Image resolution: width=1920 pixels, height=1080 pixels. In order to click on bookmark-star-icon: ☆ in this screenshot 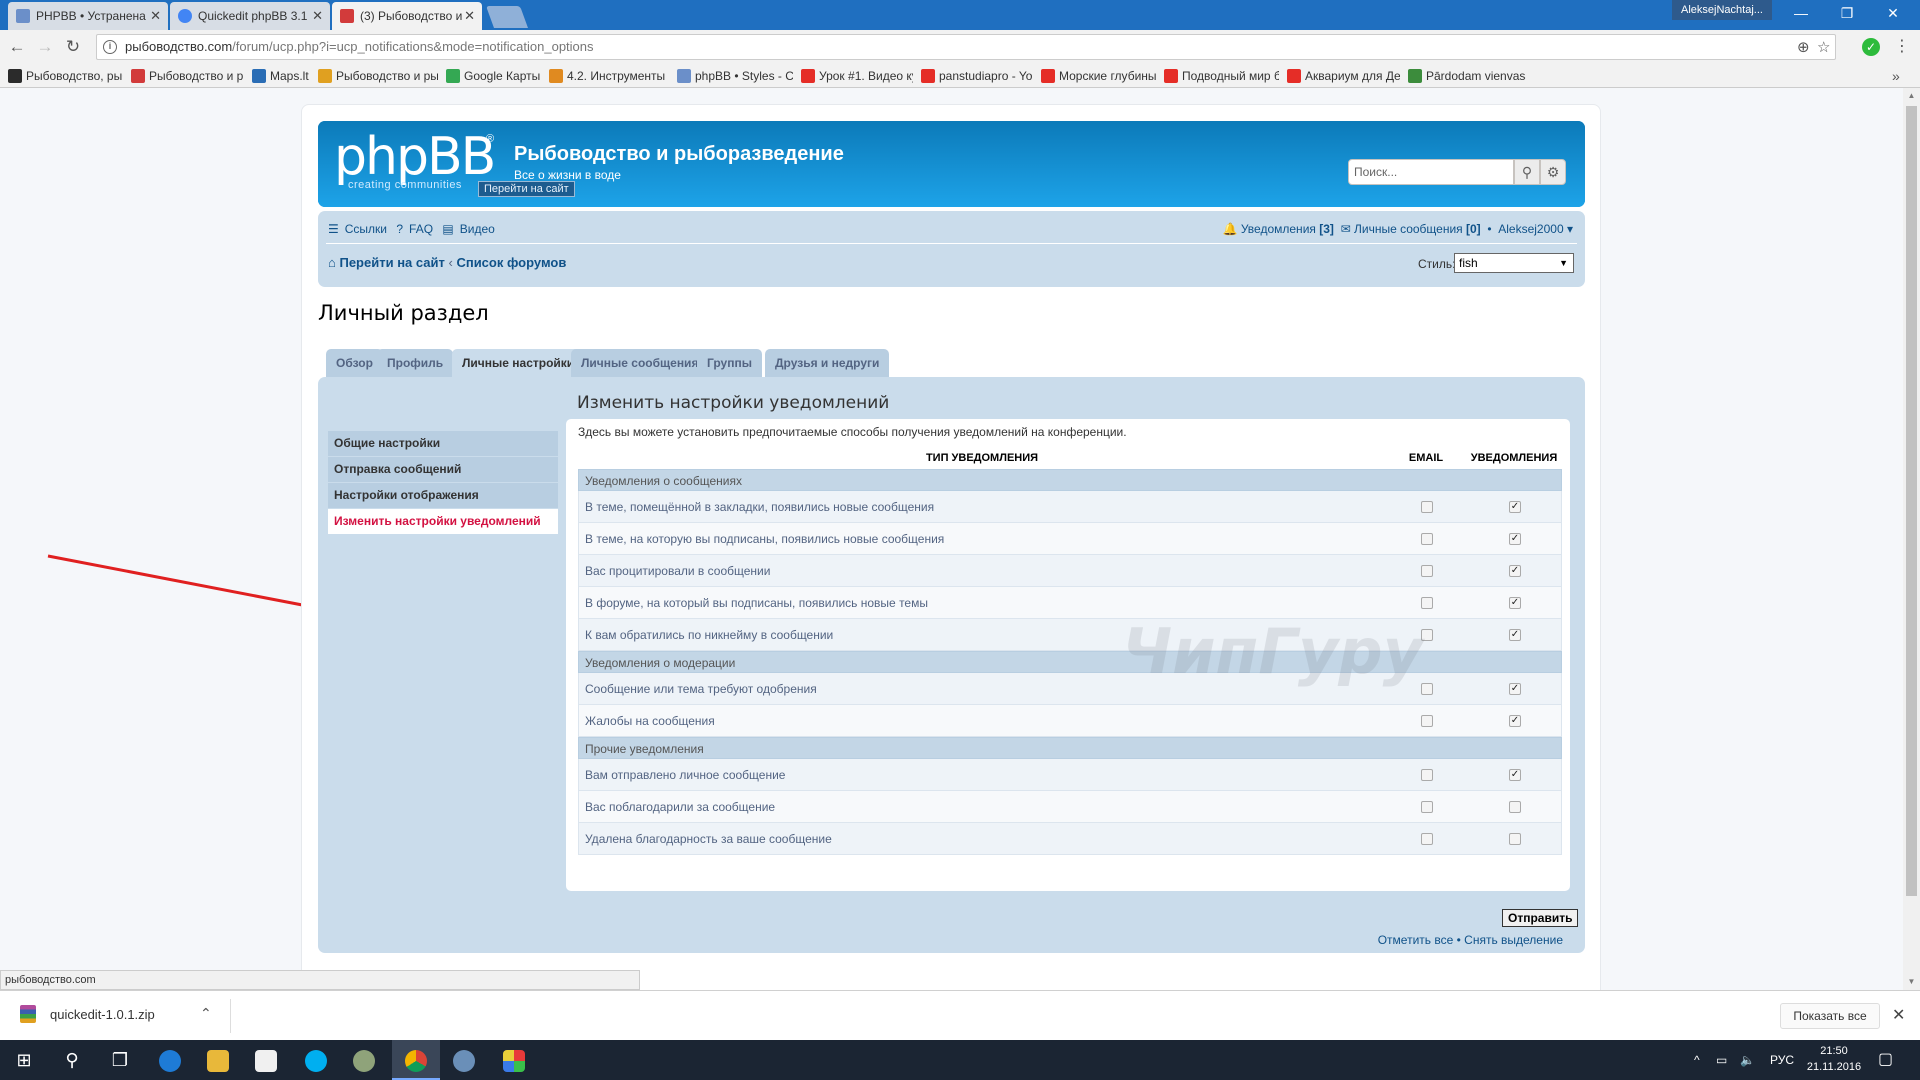, I will do `click(1823, 47)`.